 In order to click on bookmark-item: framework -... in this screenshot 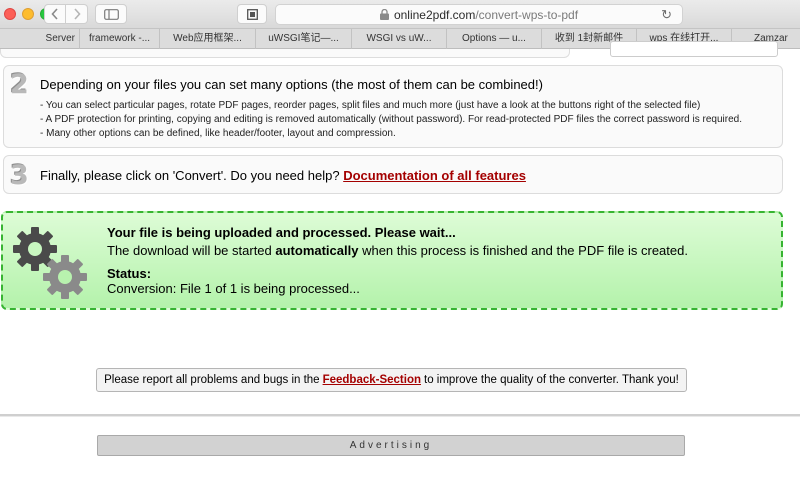, I will do `click(120, 39)`.